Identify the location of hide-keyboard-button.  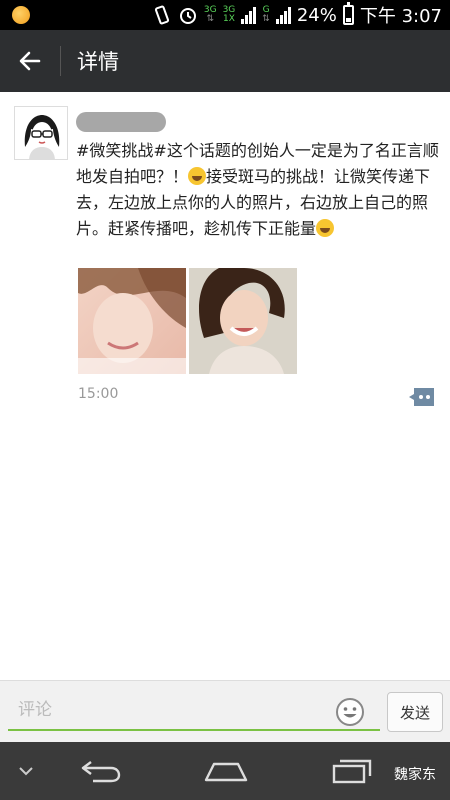
(26, 771).